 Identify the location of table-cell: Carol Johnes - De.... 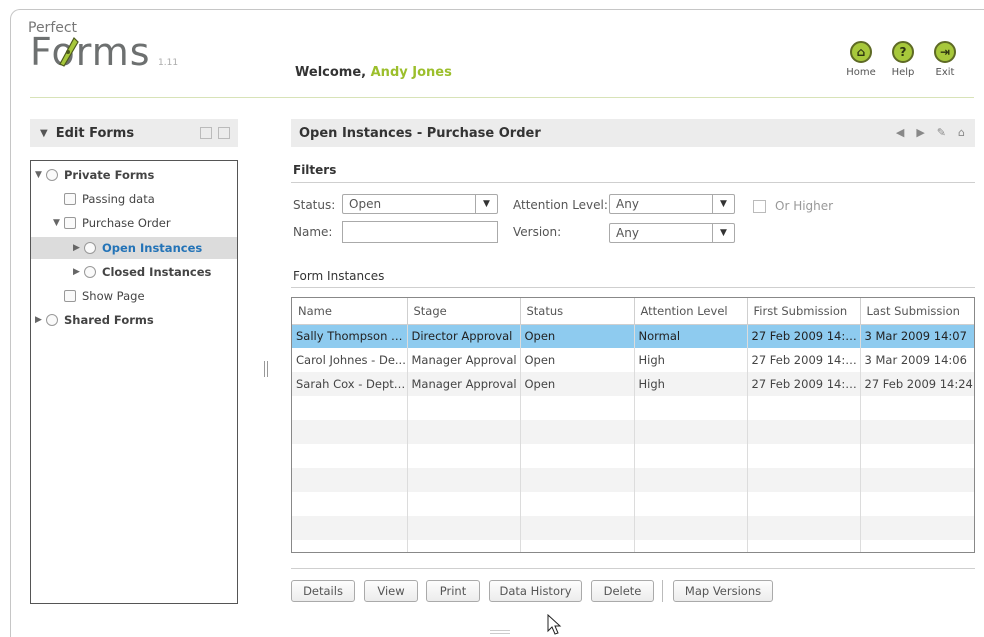
(350, 360).